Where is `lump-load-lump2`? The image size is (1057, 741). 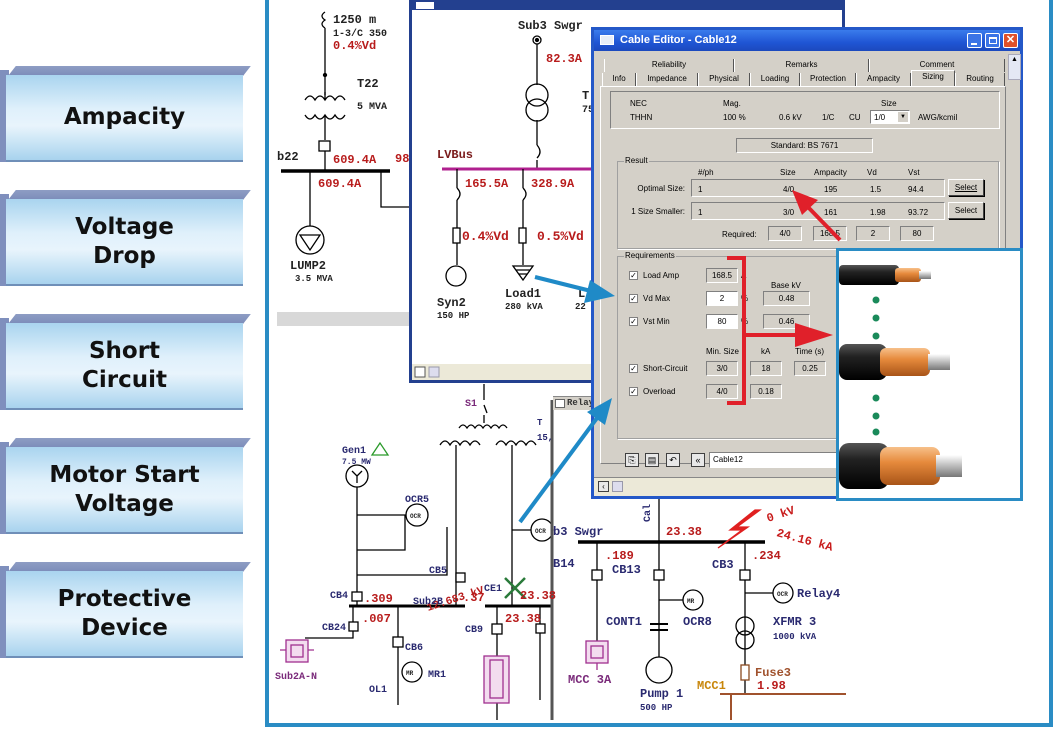 lump-load-lump2 is located at coordinates (310, 240).